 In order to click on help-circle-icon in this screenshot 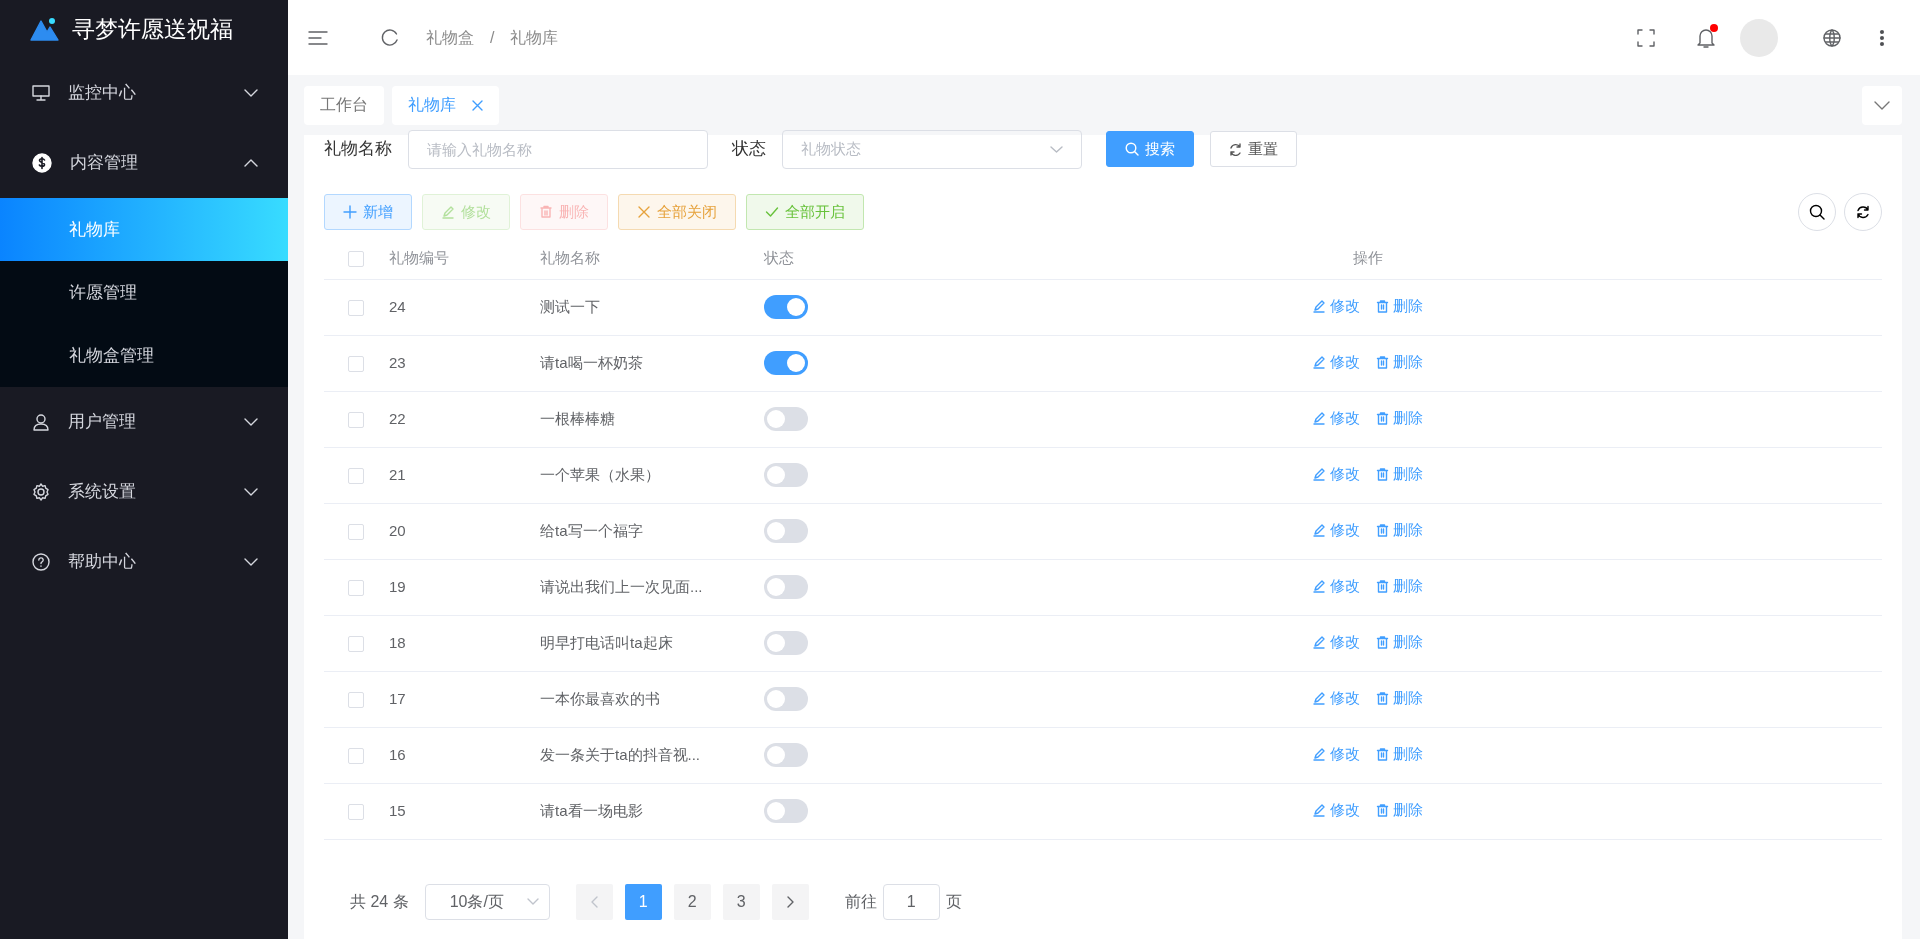, I will do `click(41, 562)`.